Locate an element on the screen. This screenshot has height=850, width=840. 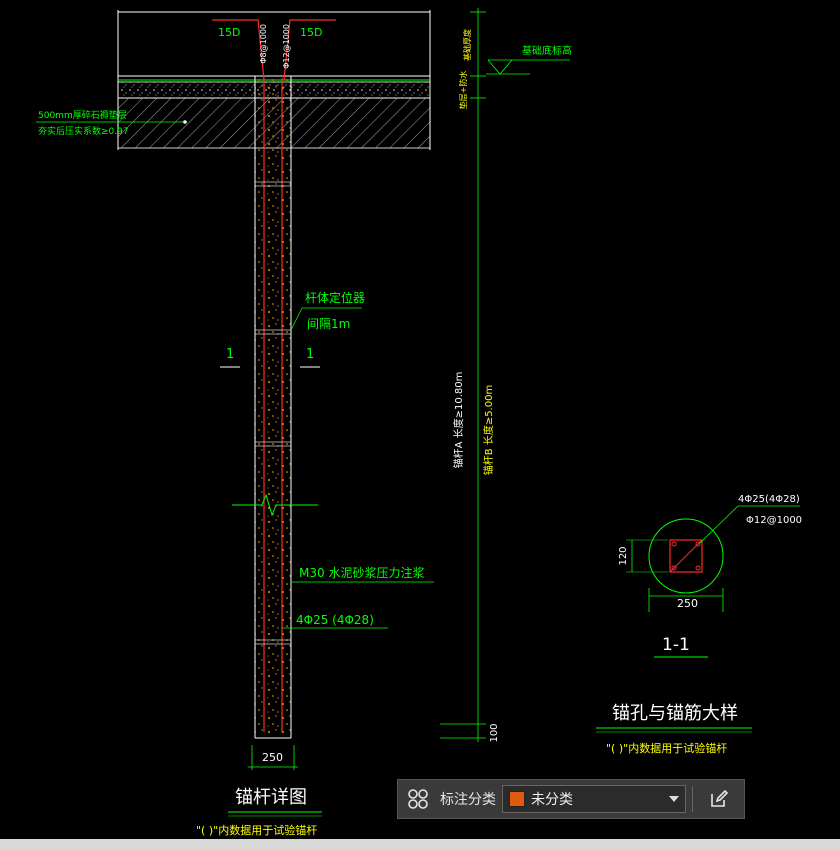
section-mark-left: 1 is located at coordinates (230, 354).